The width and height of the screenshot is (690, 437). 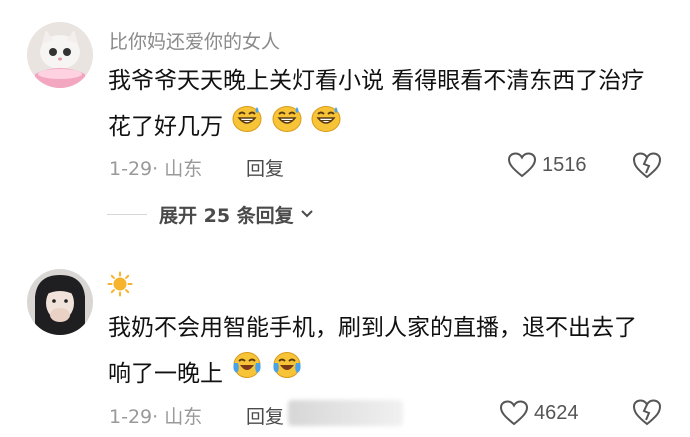 What do you see at coordinates (514, 413) in the screenshot?
I see `heart-icon` at bounding box center [514, 413].